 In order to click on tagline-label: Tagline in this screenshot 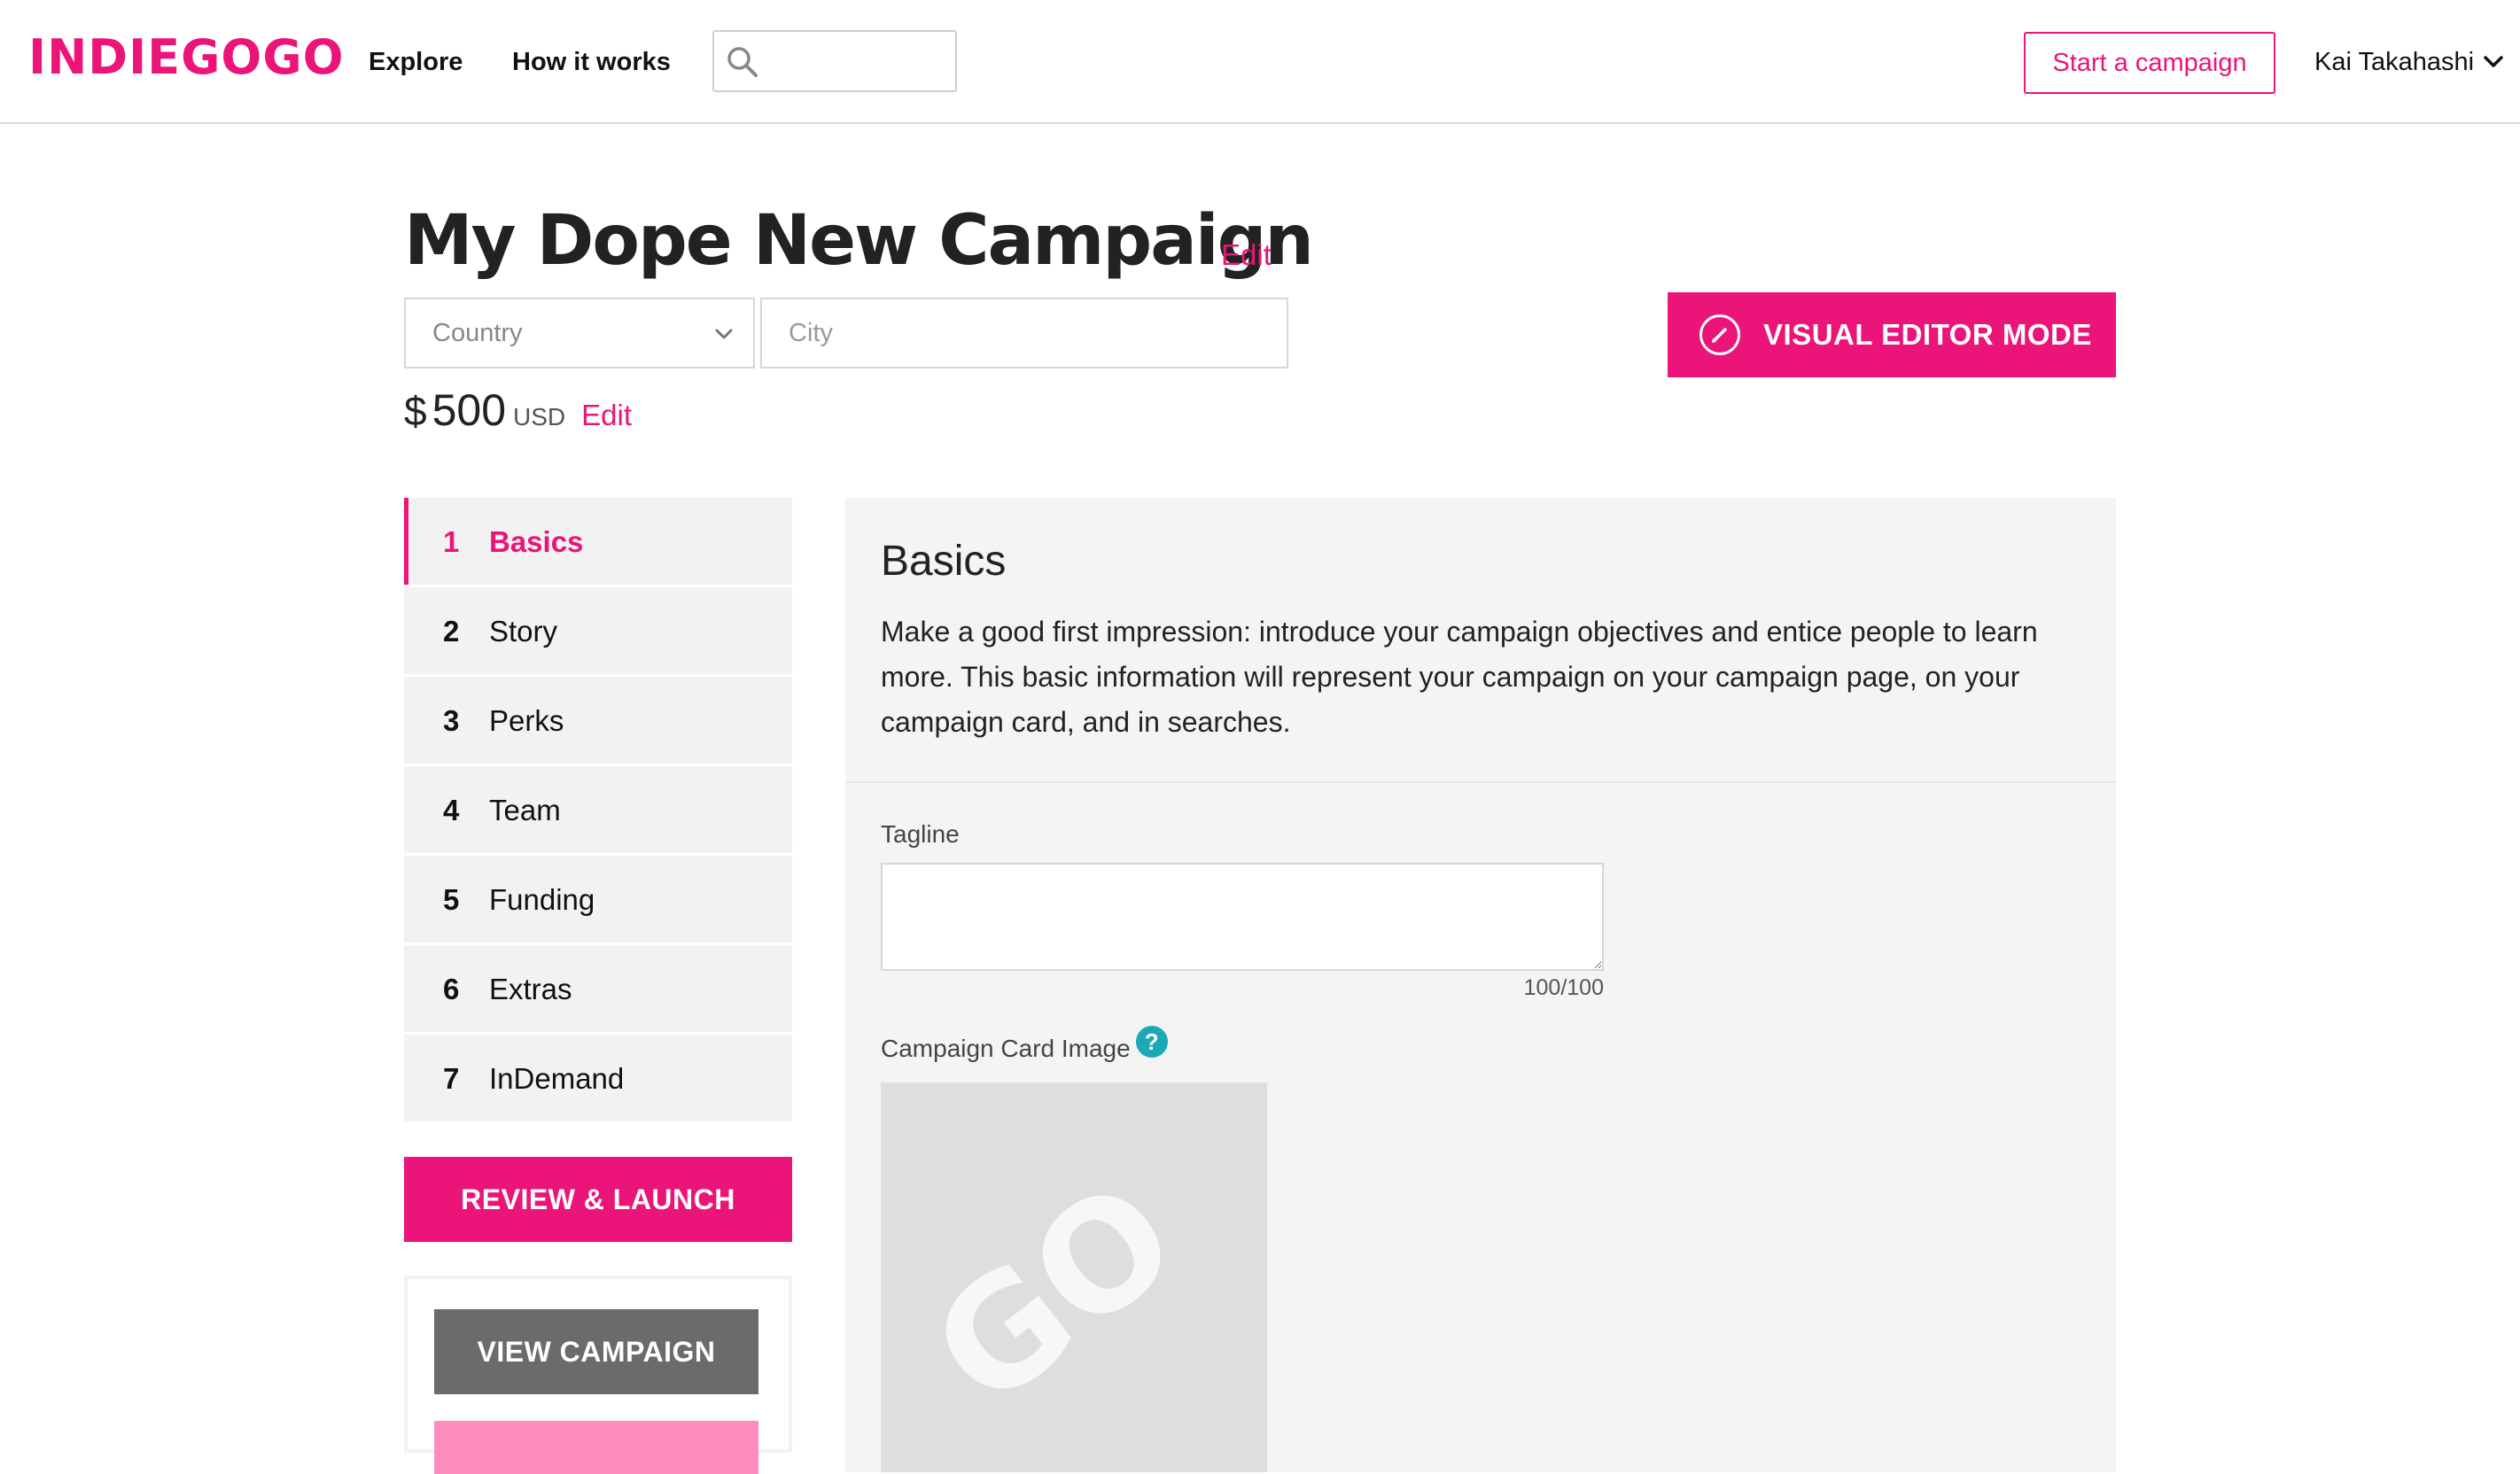, I will do `click(920, 834)`.